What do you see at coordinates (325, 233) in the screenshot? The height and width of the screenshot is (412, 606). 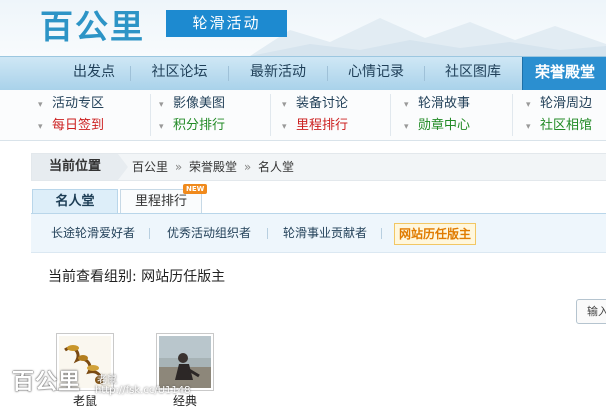 I see `group-contributors: 轮滑事业贡献者` at bounding box center [325, 233].